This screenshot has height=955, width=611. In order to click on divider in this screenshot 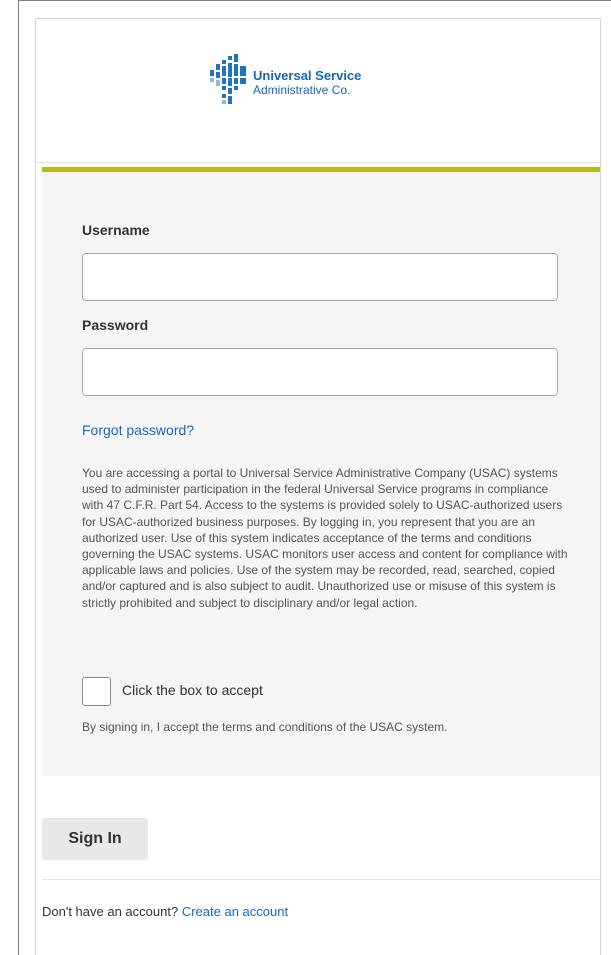, I will do `click(321, 879)`.